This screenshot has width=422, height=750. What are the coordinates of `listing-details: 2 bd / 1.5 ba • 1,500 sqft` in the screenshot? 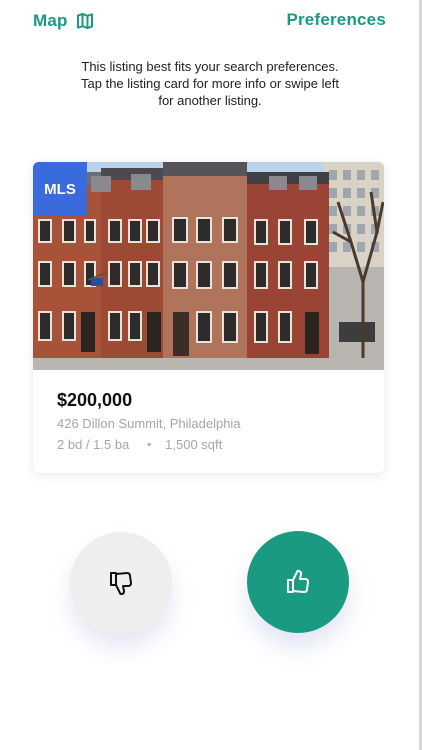 It's located at (139, 444).